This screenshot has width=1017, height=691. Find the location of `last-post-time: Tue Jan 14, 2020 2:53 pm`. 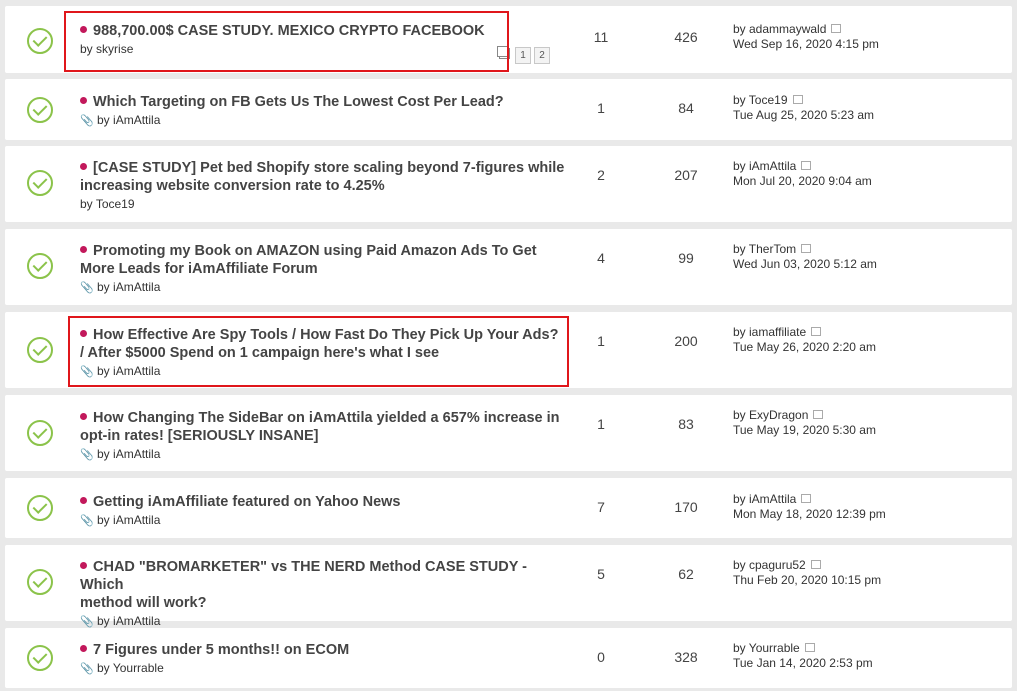

last-post-time: Tue Jan 14, 2020 2:53 pm is located at coordinates (803, 663).